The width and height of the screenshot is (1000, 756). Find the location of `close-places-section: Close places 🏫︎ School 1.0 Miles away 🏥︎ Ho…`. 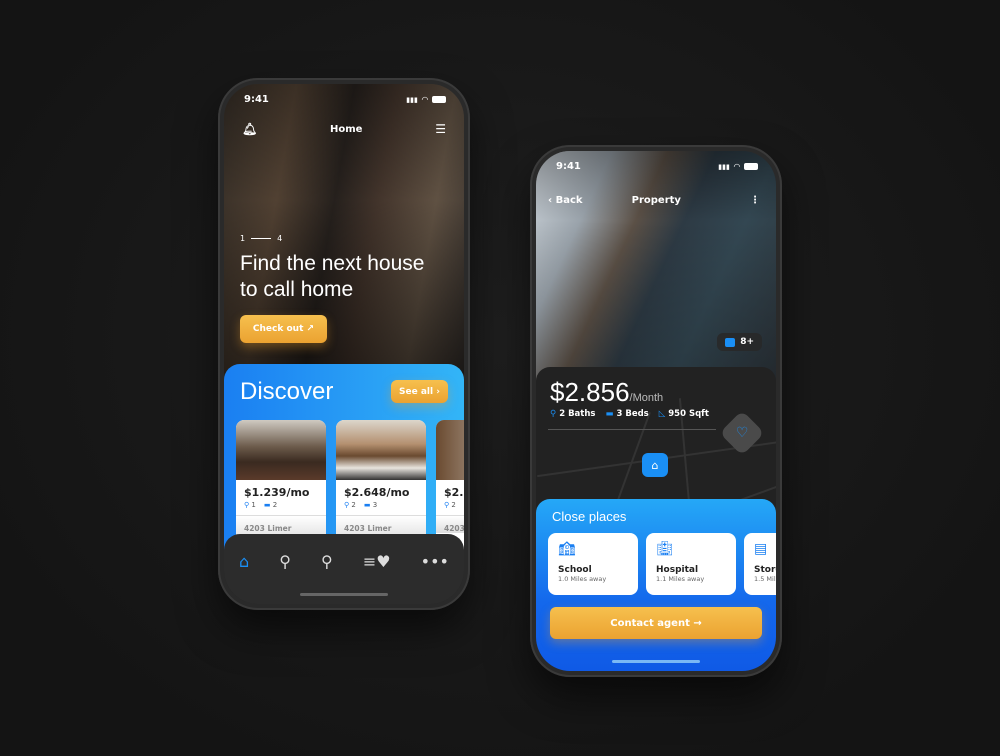

close-places-section: Close places 🏫︎ School 1.0 Miles away 🏥︎ Ho… is located at coordinates (656, 585).